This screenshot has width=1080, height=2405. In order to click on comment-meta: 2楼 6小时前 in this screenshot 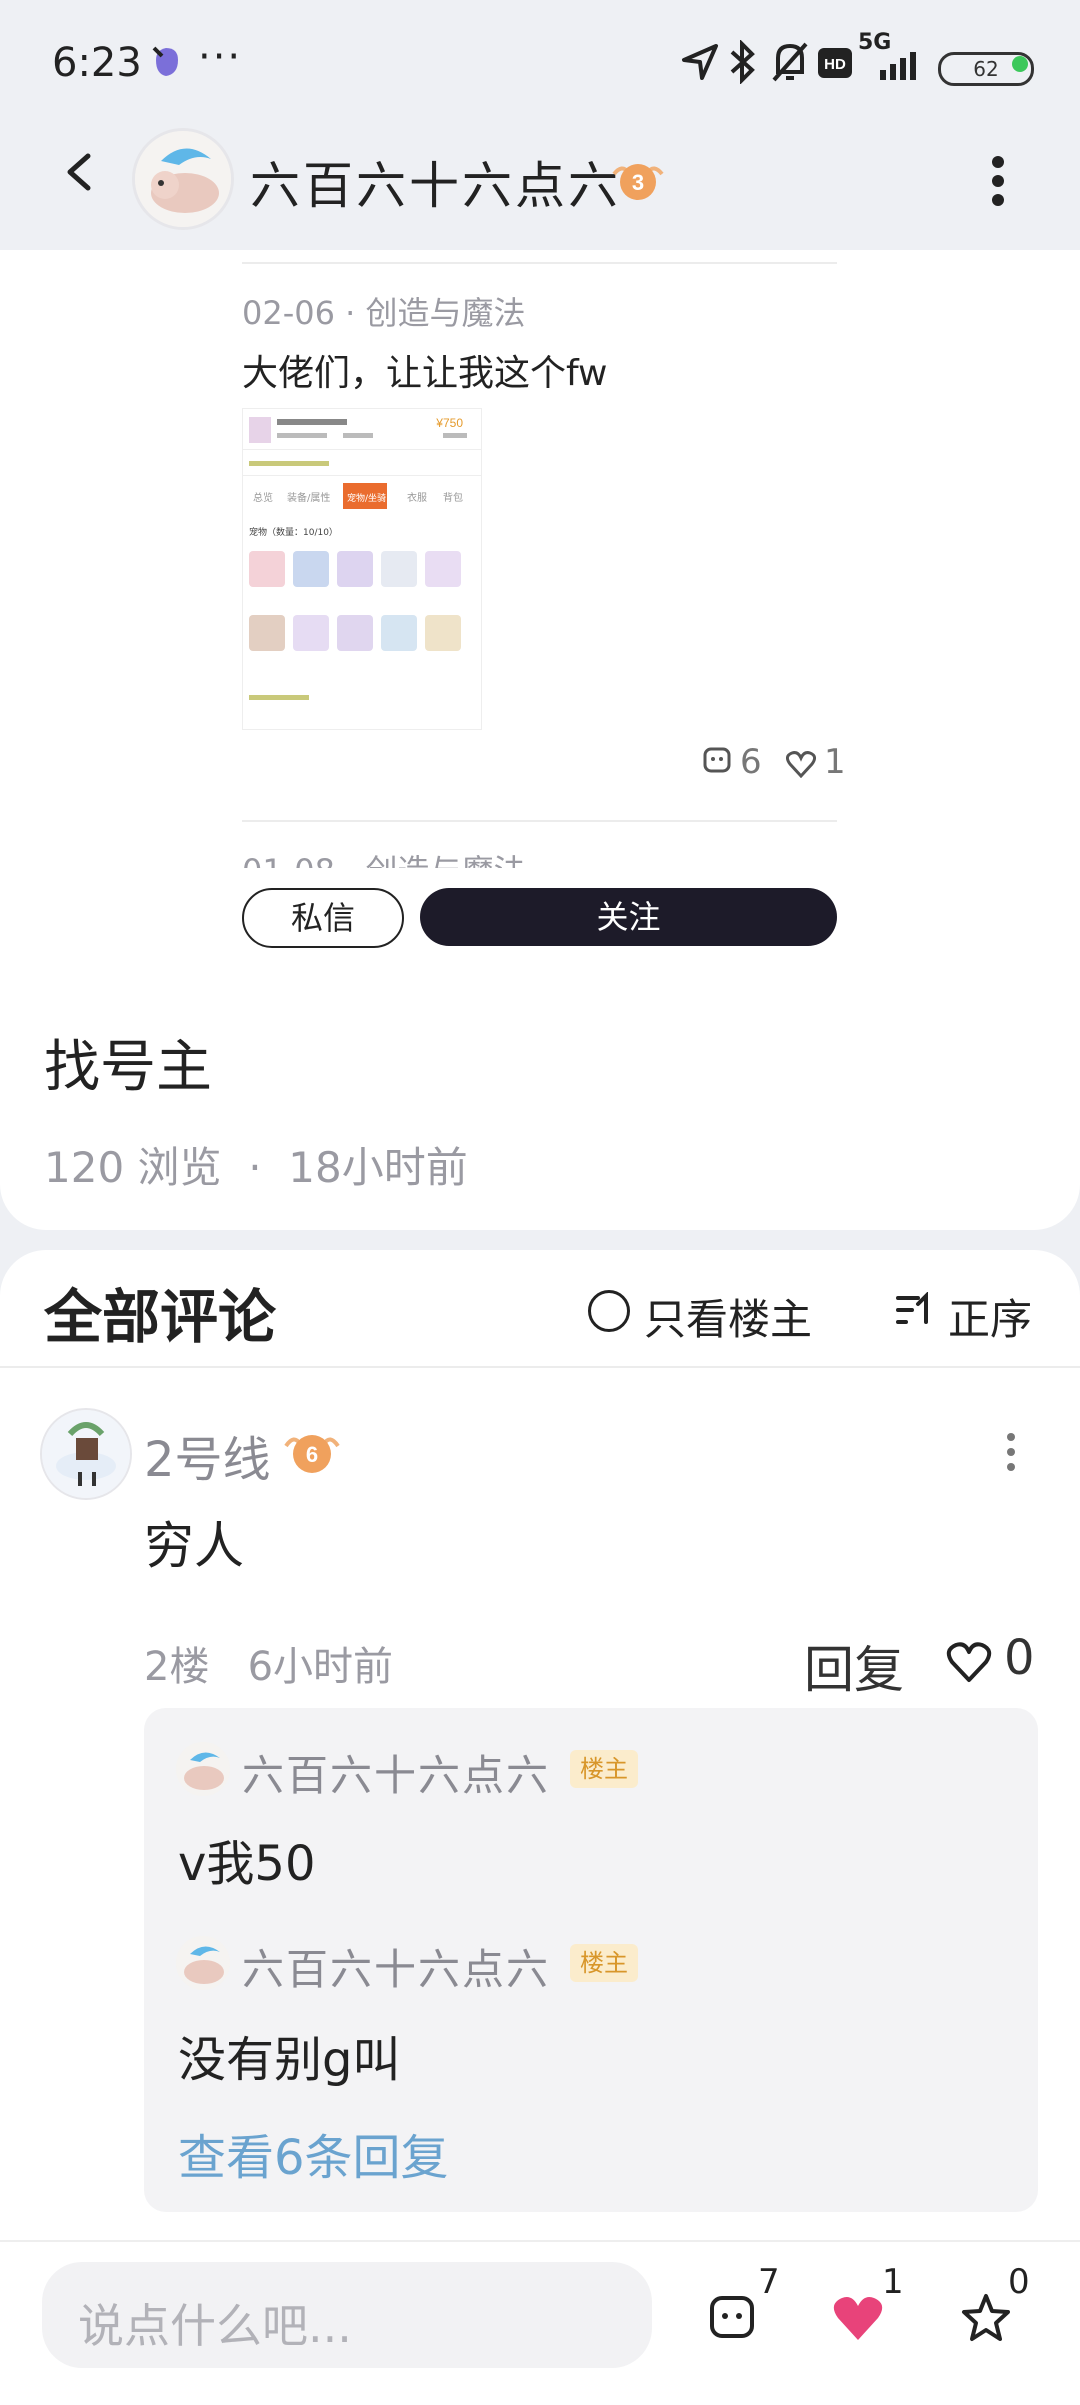, I will do `click(269, 1667)`.